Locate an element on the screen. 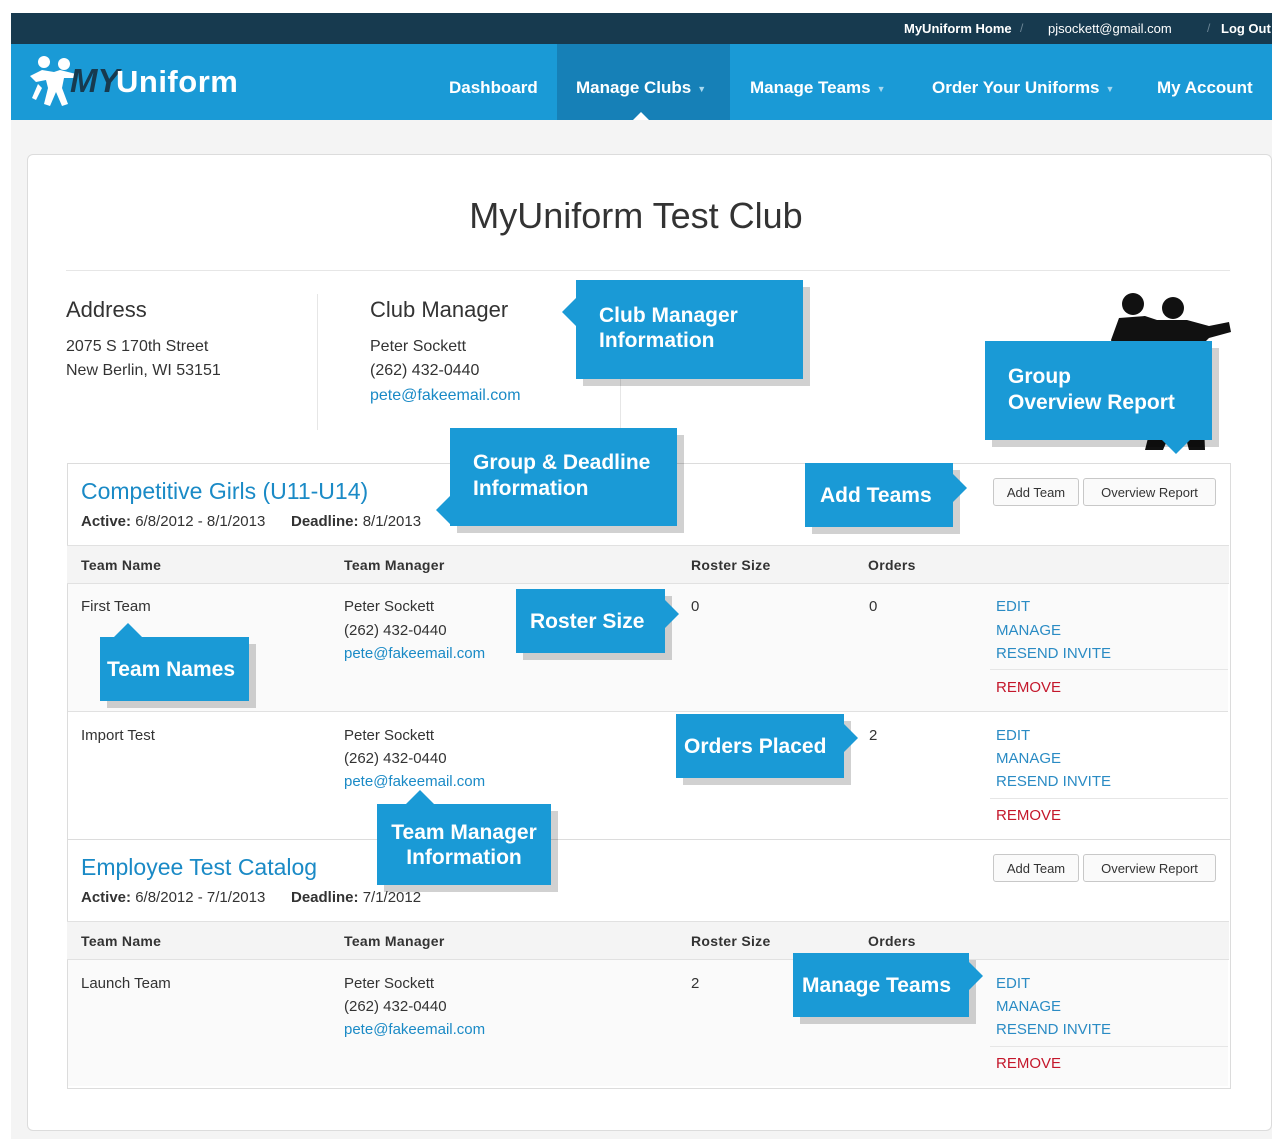  club-manager-email: pete@fakeemail.com is located at coordinates (445, 396).